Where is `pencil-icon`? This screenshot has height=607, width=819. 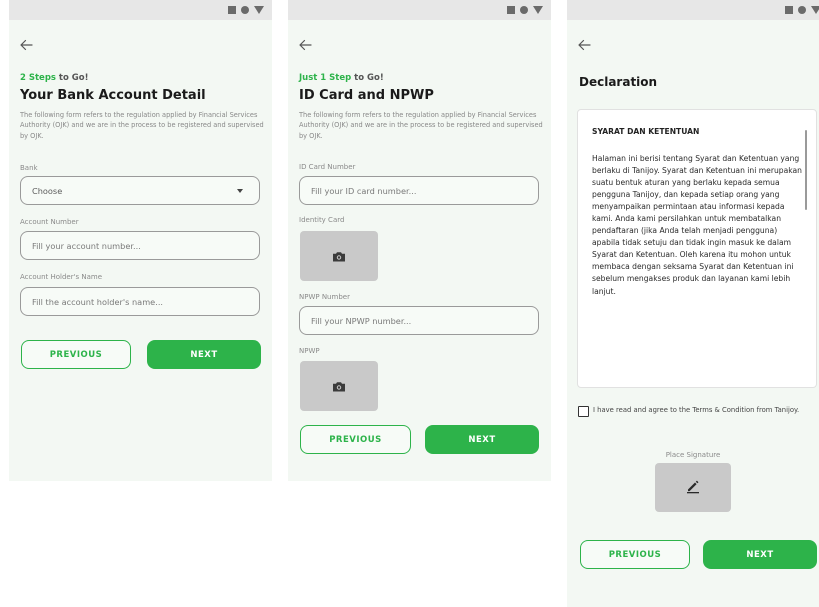
pencil-icon is located at coordinates (693, 488).